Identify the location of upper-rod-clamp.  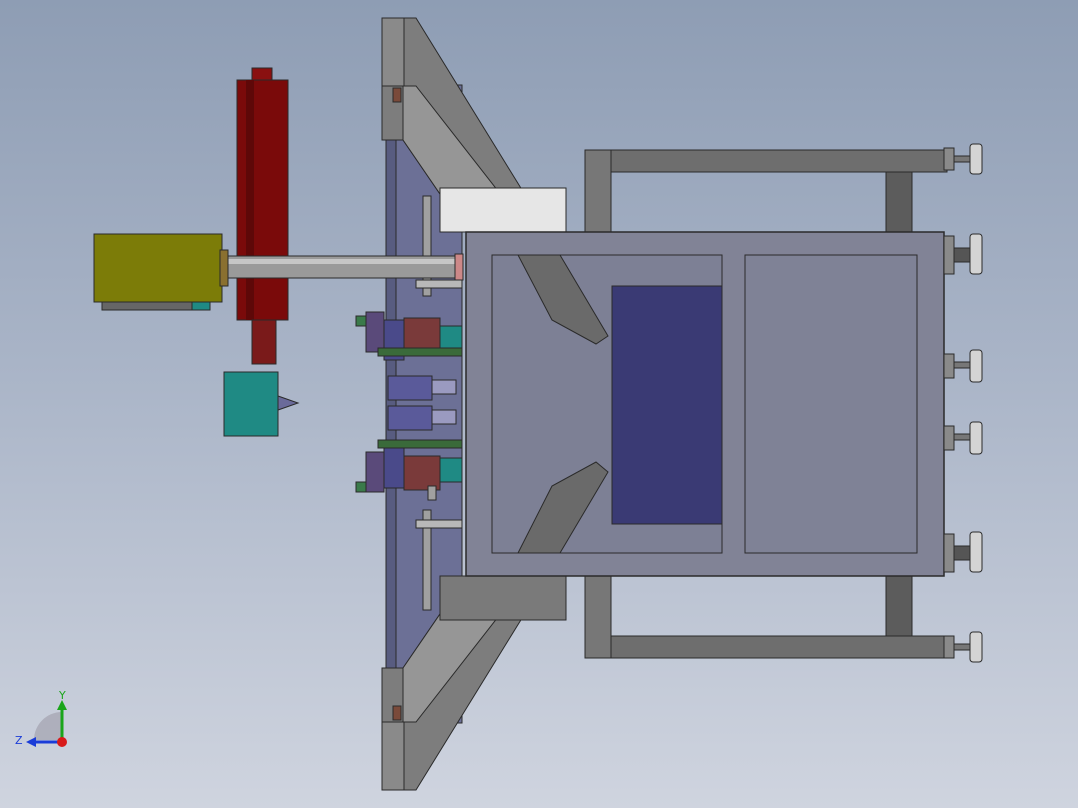
(439, 284).